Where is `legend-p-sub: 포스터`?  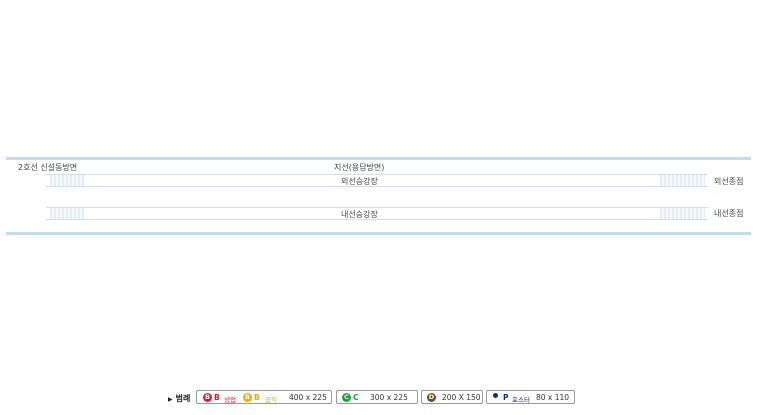 legend-p-sub: 포스터 is located at coordinates (521, 399).